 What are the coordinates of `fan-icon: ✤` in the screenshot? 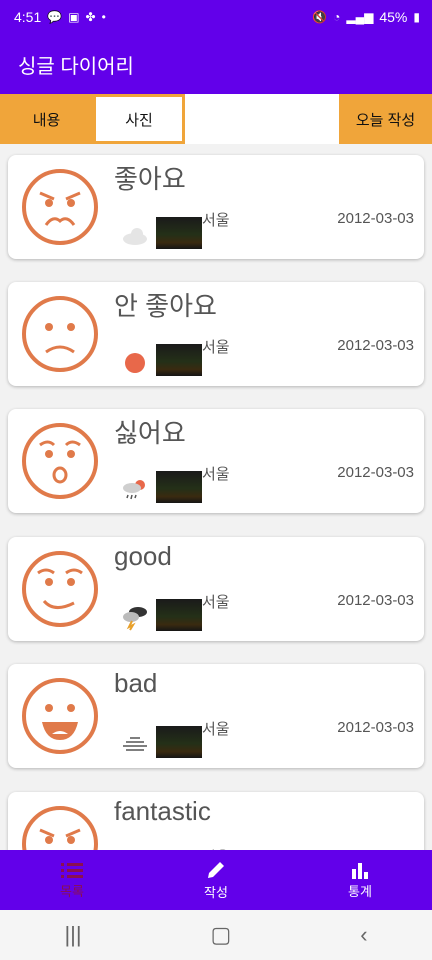 It's located at (90, 17).